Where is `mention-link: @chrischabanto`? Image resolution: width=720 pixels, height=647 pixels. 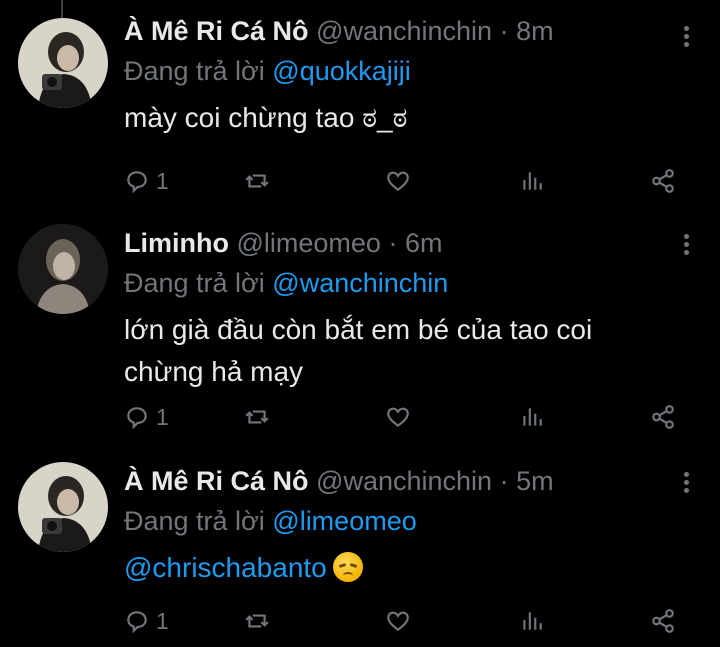 mention-link: @chrischabanto is located at coordinates (225, 567).